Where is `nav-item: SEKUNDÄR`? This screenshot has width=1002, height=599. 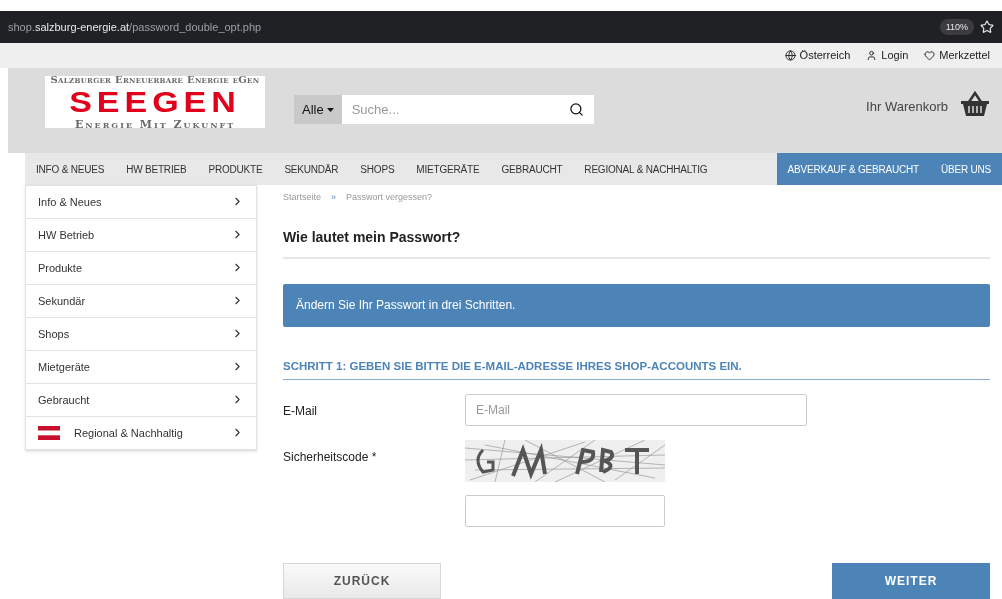 nav-item: SEKUNDÄR is located at coordinates (311, 169).